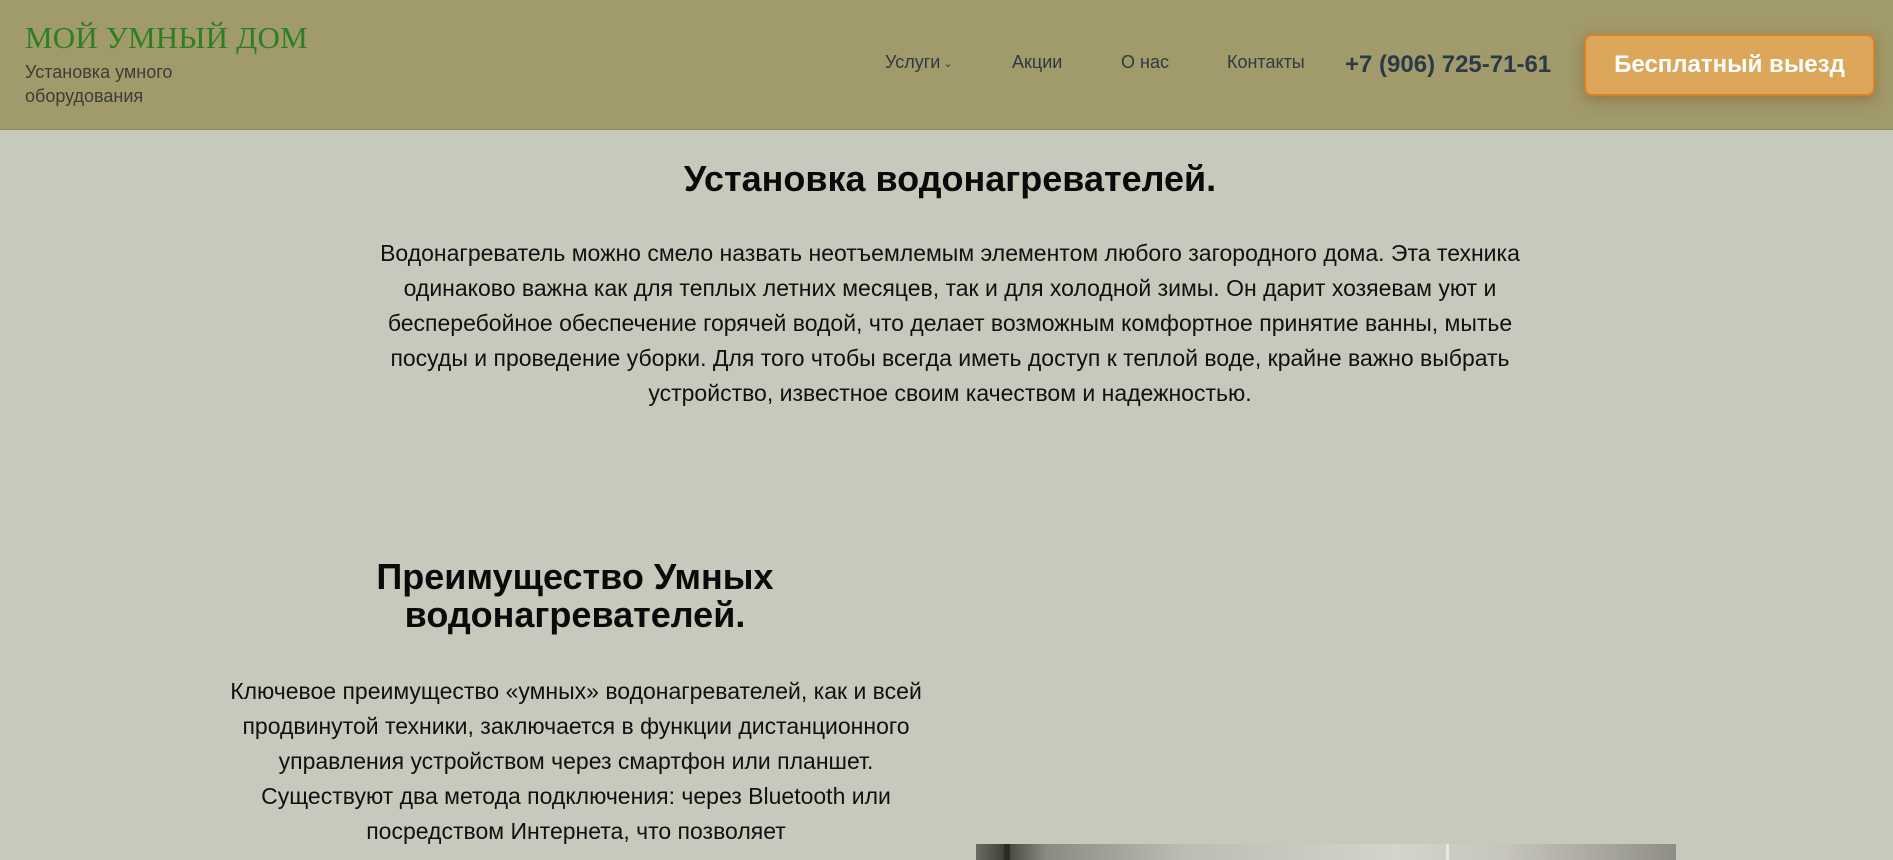 This screenshot has height=860, width=1893. I want to click on page-title: Установка водонагревателей., so click(950, 178).